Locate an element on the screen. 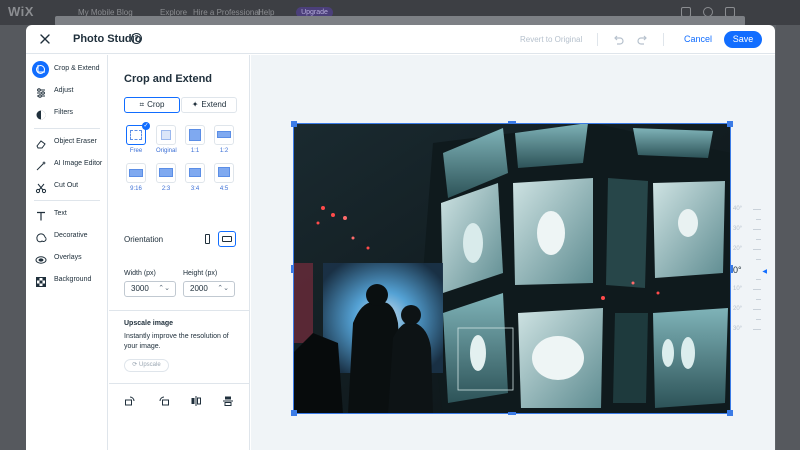 The width and height of the screenshot is (800, 450). editor-right-rail is located at coordinates (788, 237).